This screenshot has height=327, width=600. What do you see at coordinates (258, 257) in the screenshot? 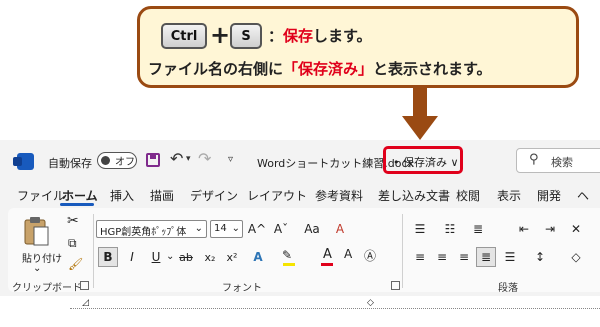
I see `text-effects-icon: A` at bounding box center [258, 257].